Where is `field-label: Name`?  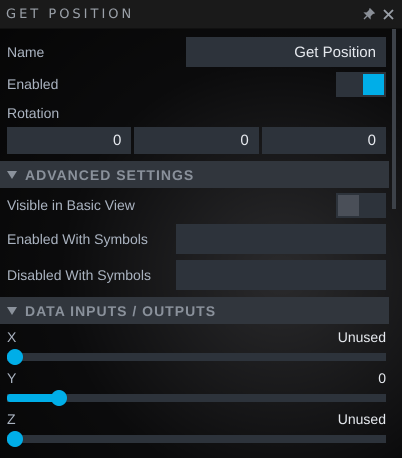
field-label: Name is located at coordinates (25, 52).